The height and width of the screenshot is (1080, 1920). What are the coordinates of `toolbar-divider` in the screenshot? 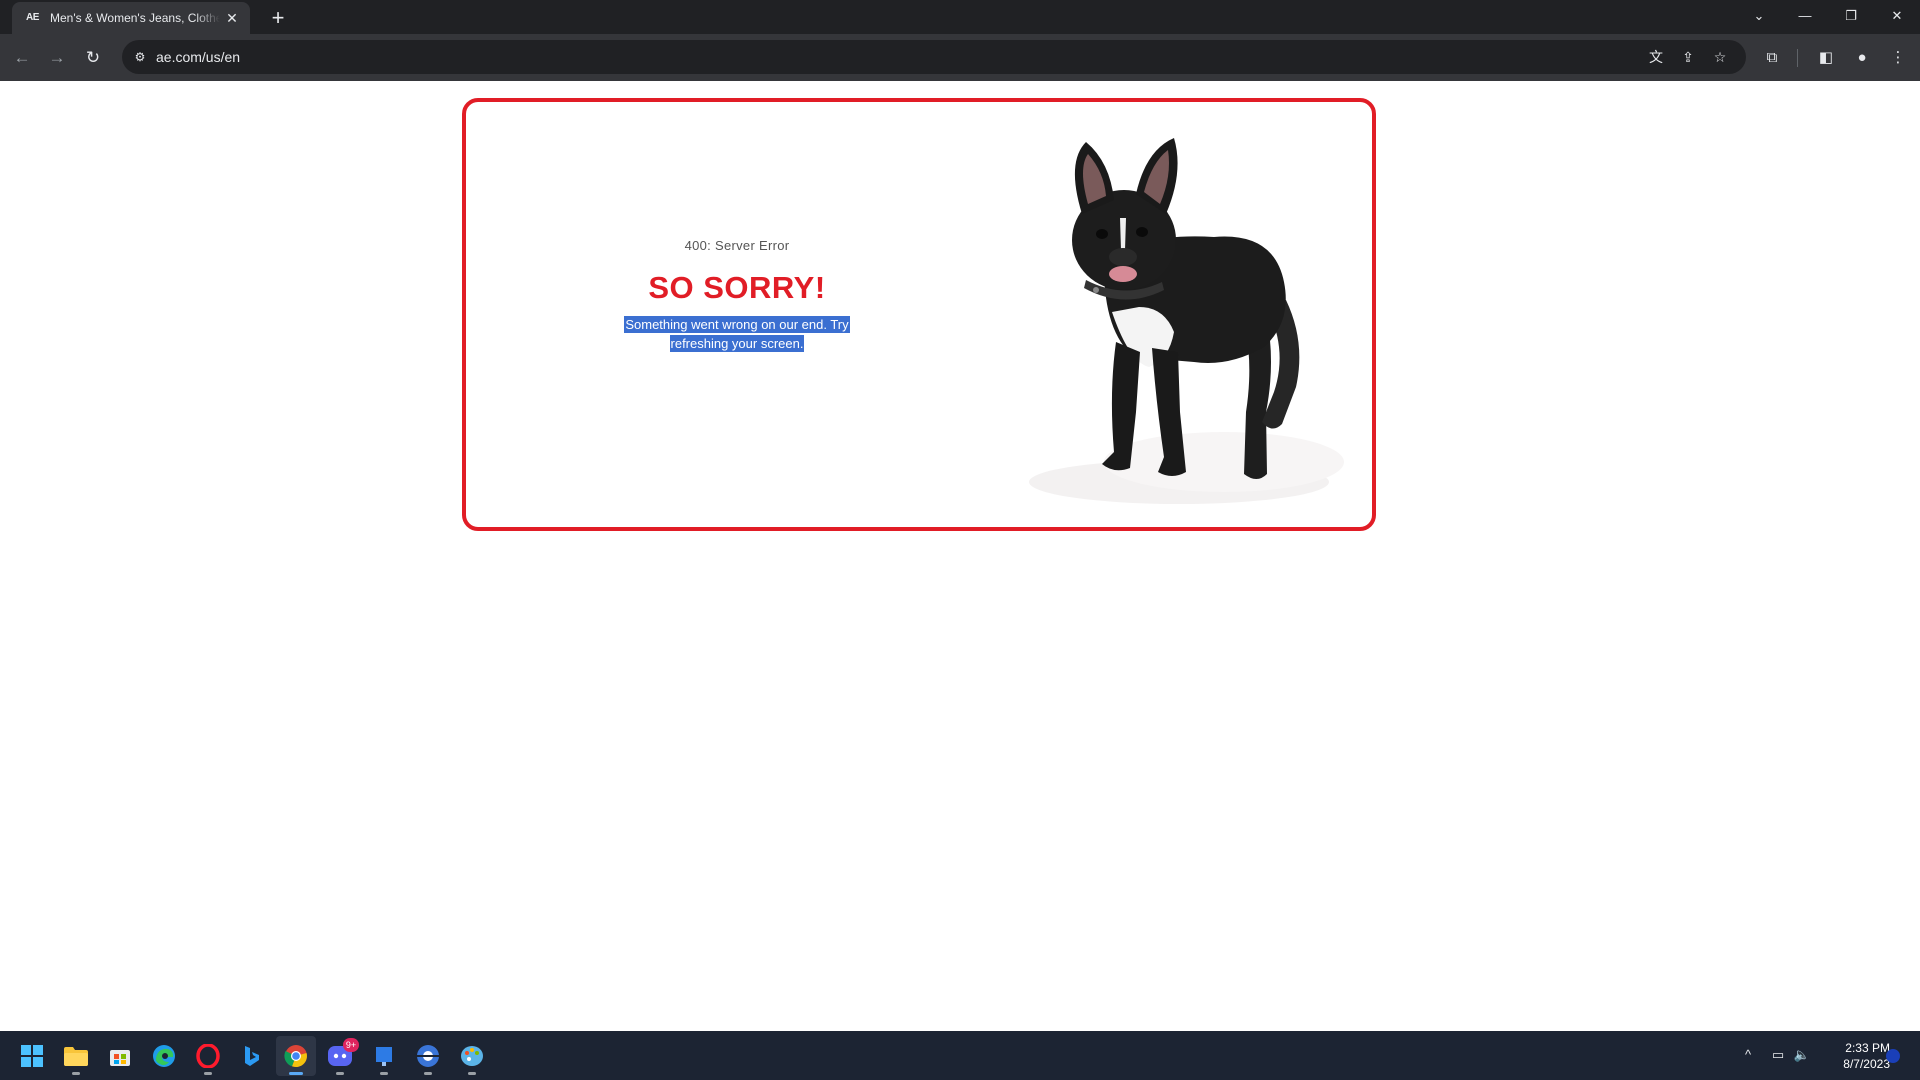 It's located at (1797, 58).